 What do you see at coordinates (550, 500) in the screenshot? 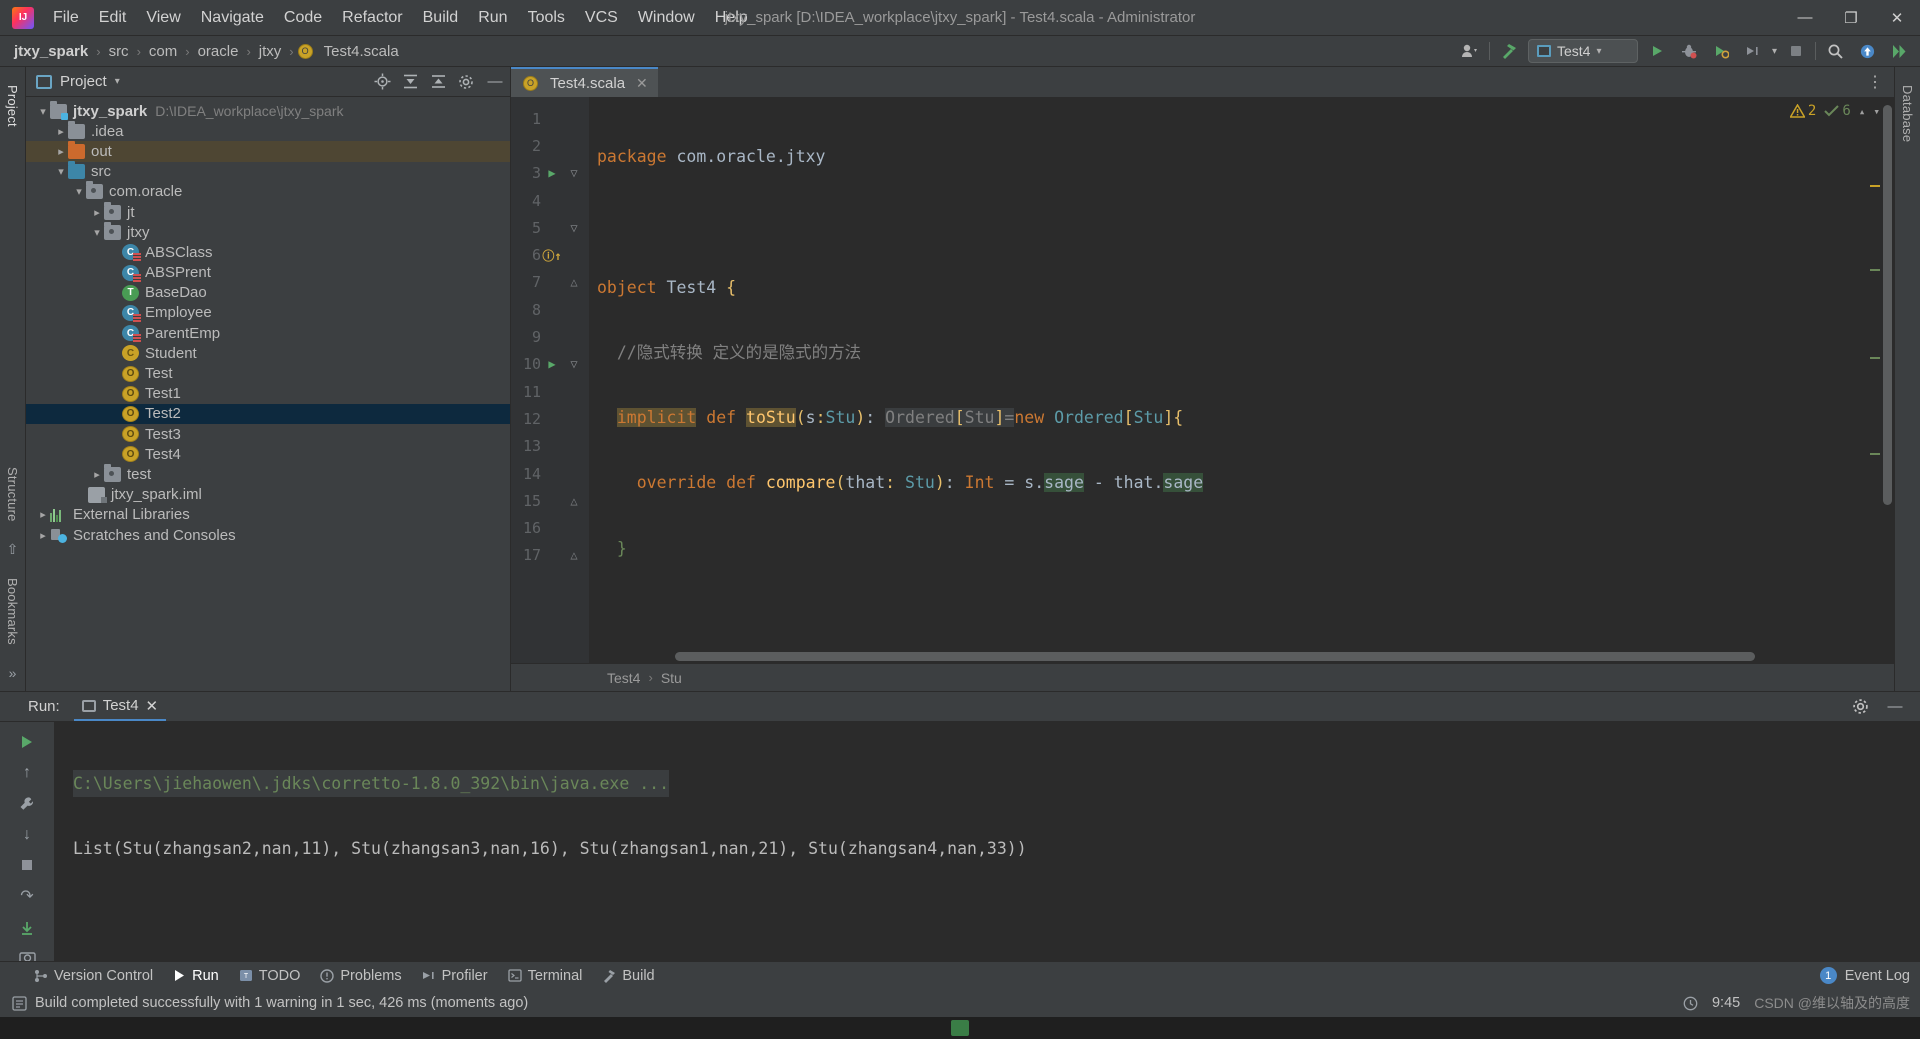
I see `gutter-line-15: 15 △` at bounding box center [550, 500].